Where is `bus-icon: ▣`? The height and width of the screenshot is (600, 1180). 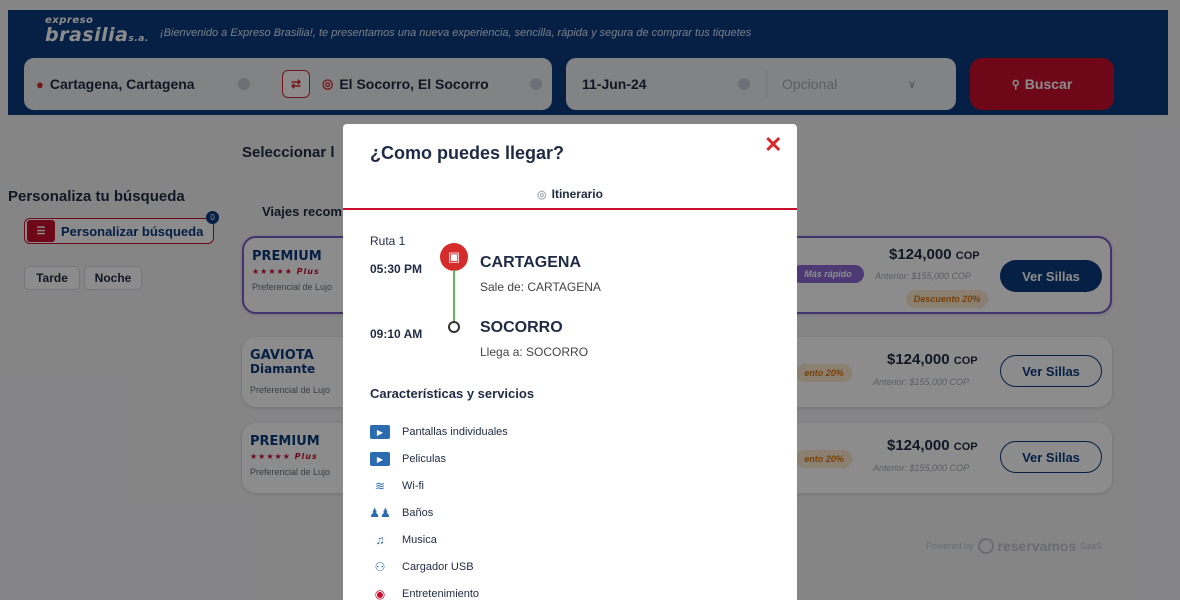
bus-icon: ▣ is located at coordinates (454, 257).